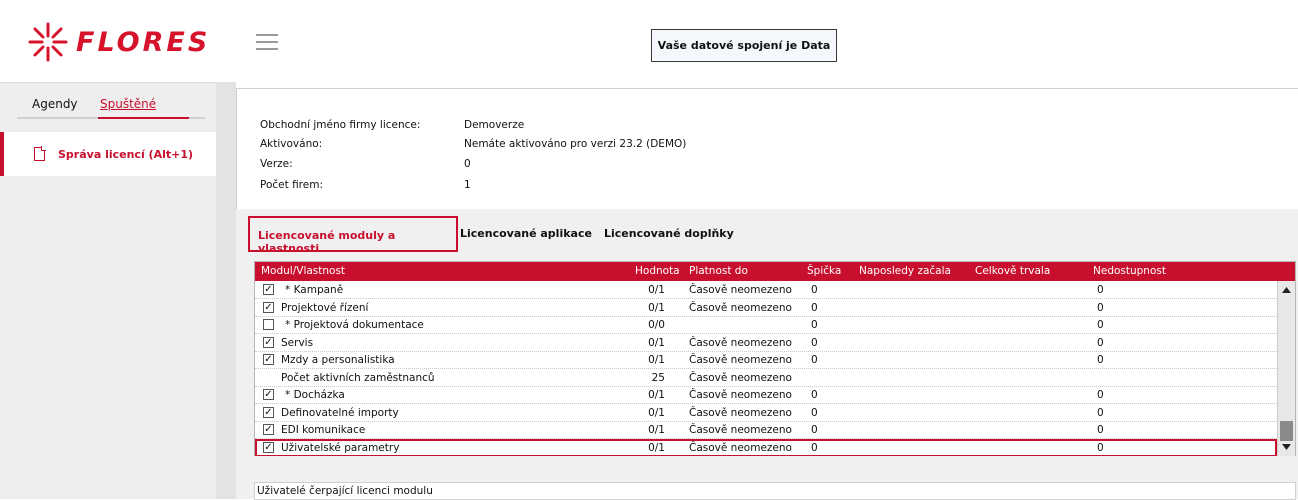  Describe the element at coordinates (353, 235) in the screenshot. I see `tab-licensed-modules: Licencované moduly a vlastnosti` at that location.